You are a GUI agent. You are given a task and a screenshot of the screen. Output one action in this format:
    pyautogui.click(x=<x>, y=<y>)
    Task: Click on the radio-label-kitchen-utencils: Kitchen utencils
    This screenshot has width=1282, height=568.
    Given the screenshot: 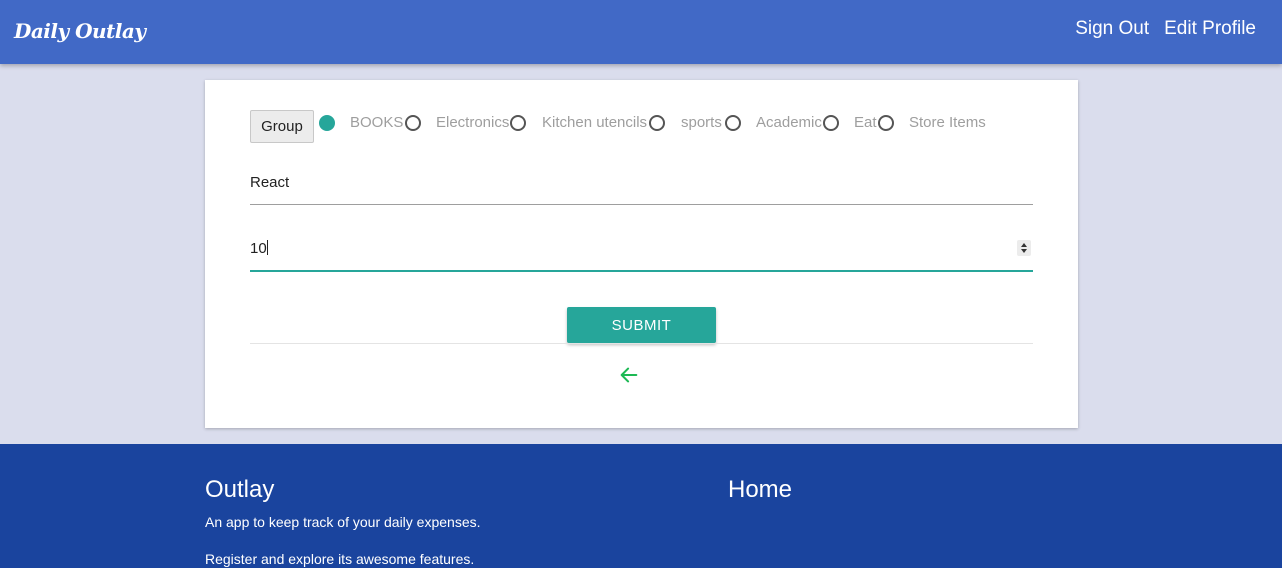 What is the action you would take?
    pyautogui.click(x=594, y=122)
    